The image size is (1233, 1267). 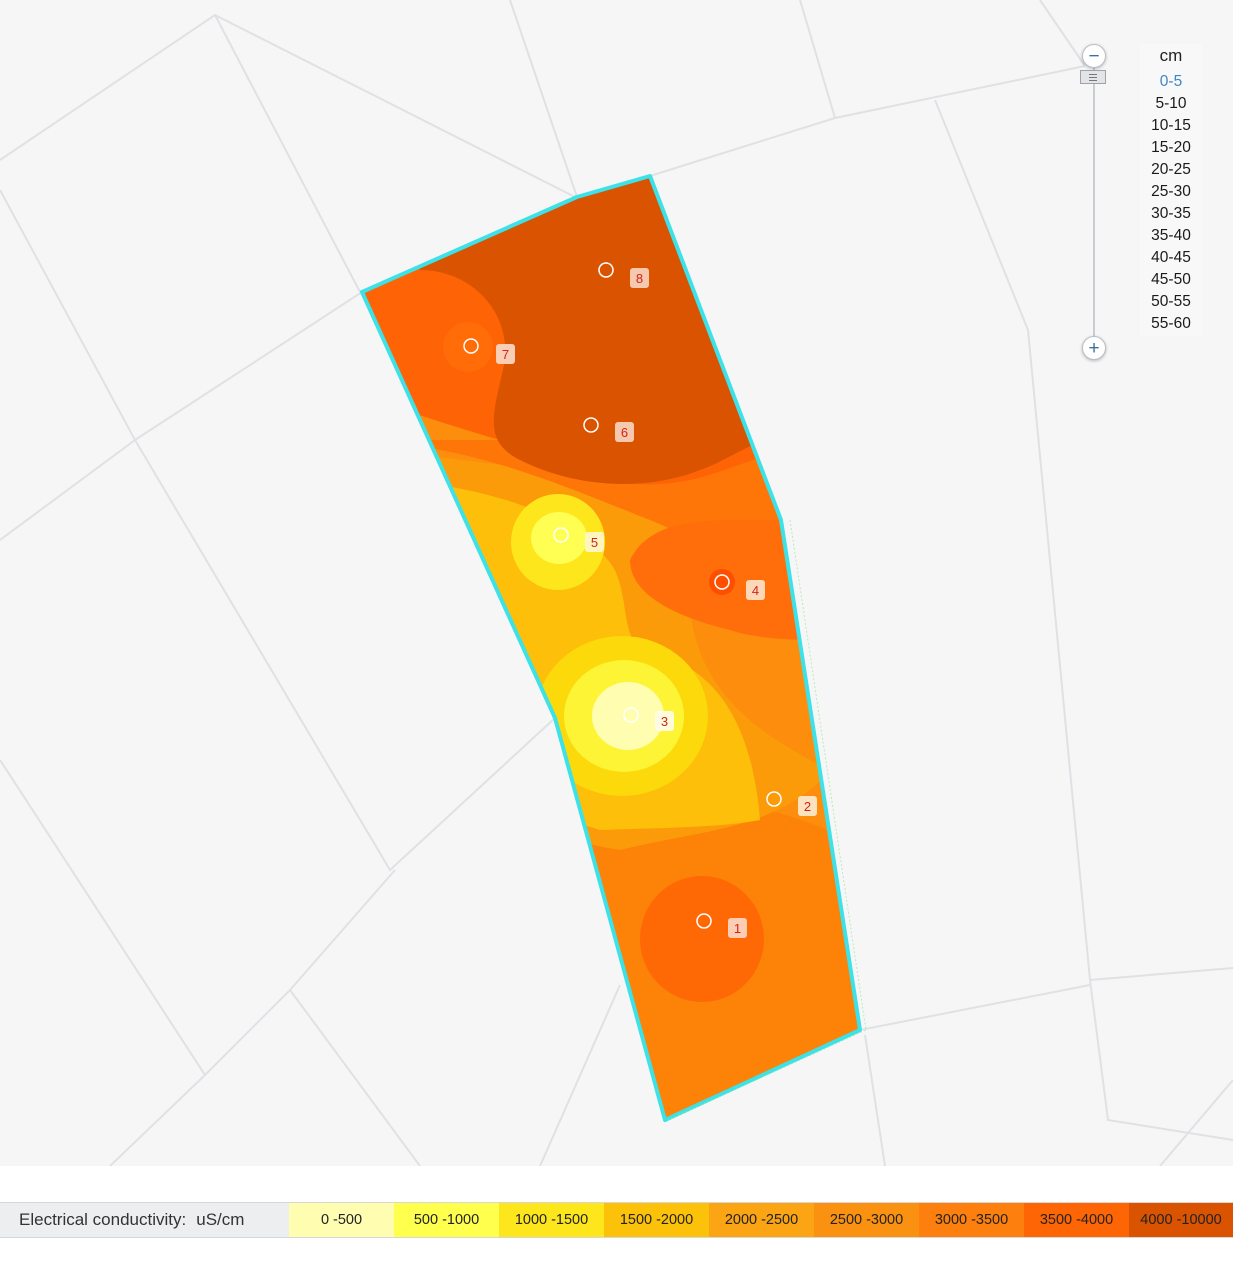 I want to click on depth-option-25-30: 25-30, so click(x=1171, y=192).